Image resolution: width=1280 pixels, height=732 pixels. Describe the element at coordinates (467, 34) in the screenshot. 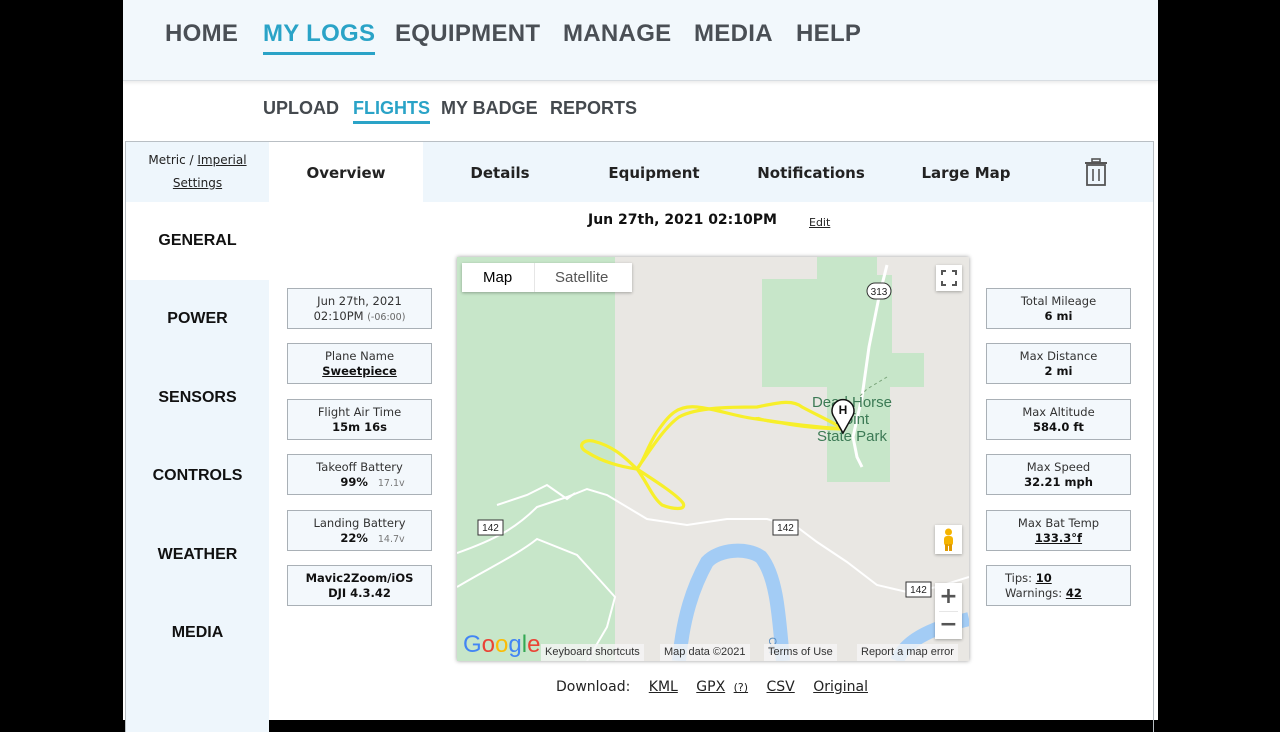

I see `nav-equipment: EQUIPMENT` at that location.